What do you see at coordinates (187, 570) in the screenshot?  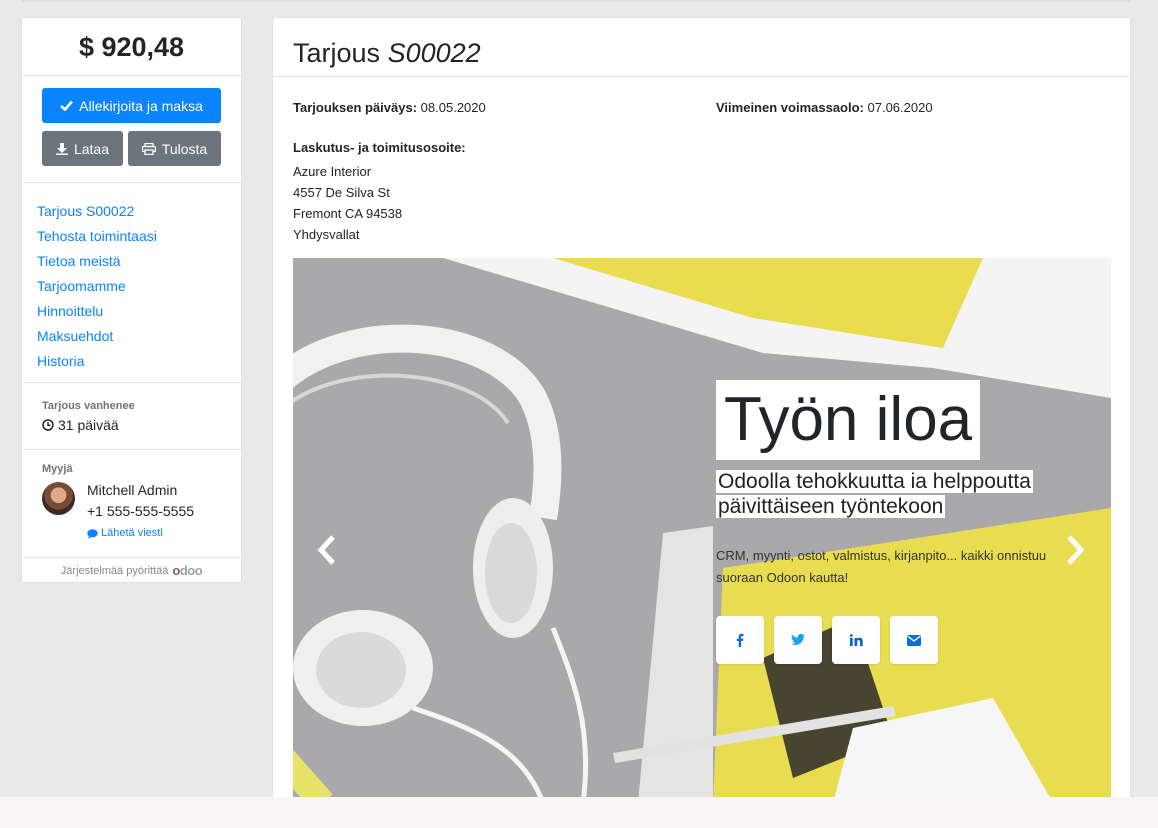 I see `odoo-logo: odoo` at bounding box center [187, 570].